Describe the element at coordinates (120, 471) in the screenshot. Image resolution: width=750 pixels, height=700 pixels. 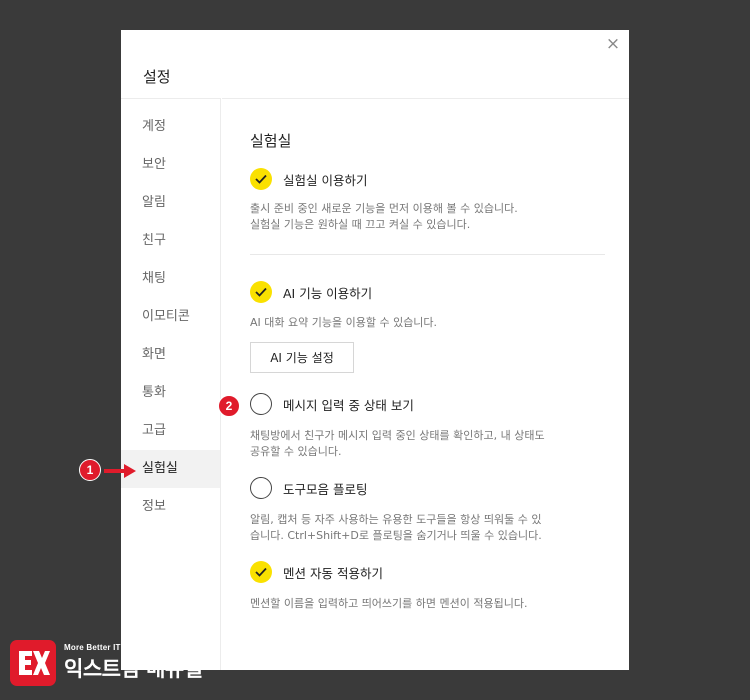
I see `arrow-right-icon` at that location.